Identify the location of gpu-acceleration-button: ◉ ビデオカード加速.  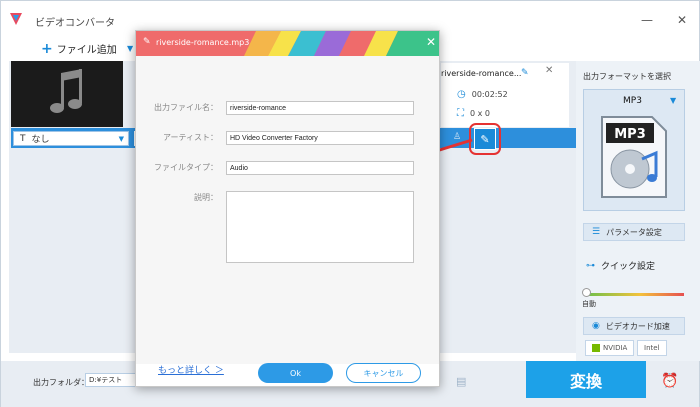
(634, 326).